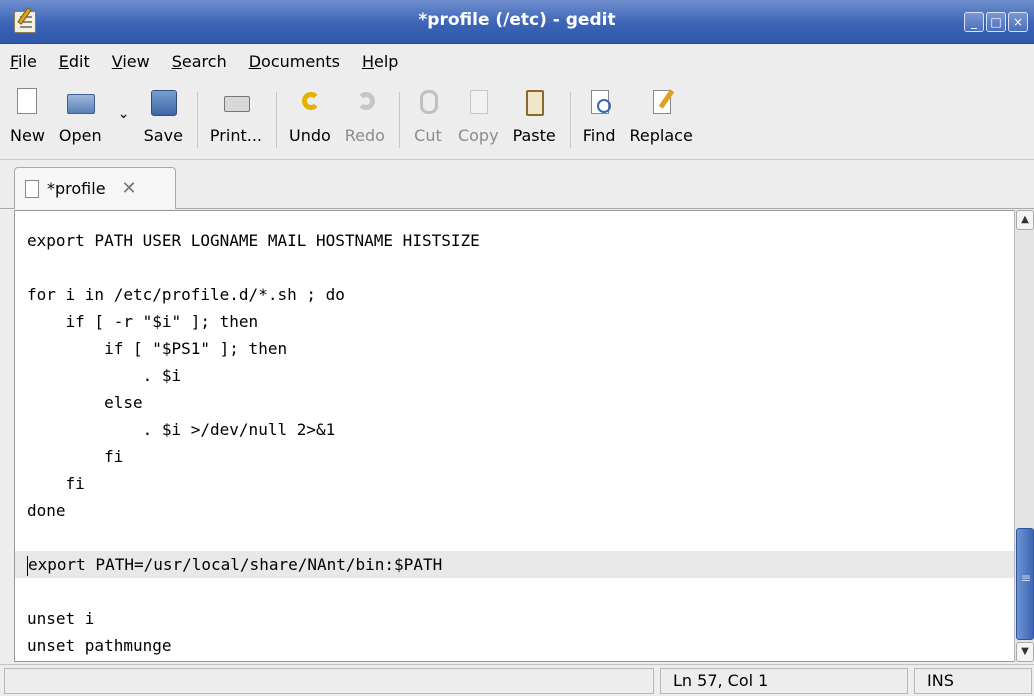 The image size is (1034, 696). I want to click on insert-mode-indicator: INS, so click(973, 681).